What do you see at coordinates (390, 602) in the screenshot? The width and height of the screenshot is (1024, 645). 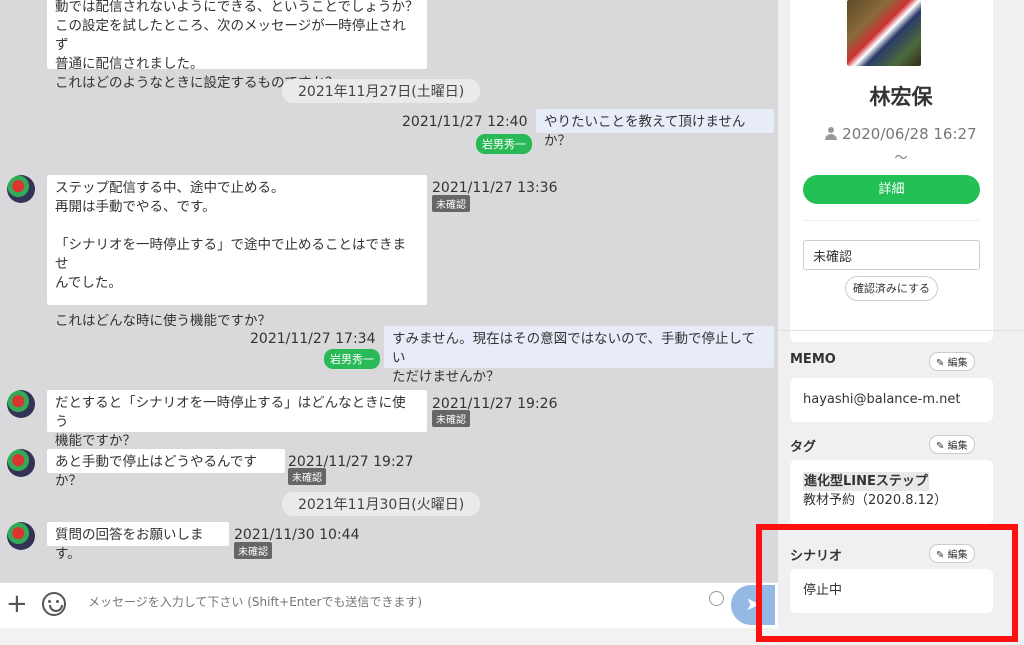 I see `message-input` at bounding box center [390, 602].